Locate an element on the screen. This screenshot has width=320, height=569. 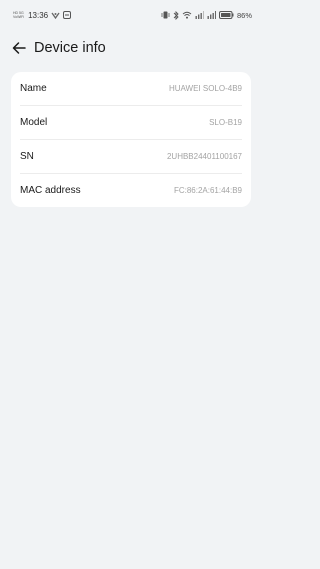
battery-percentage: 86% is located at coordinates (244, 15).